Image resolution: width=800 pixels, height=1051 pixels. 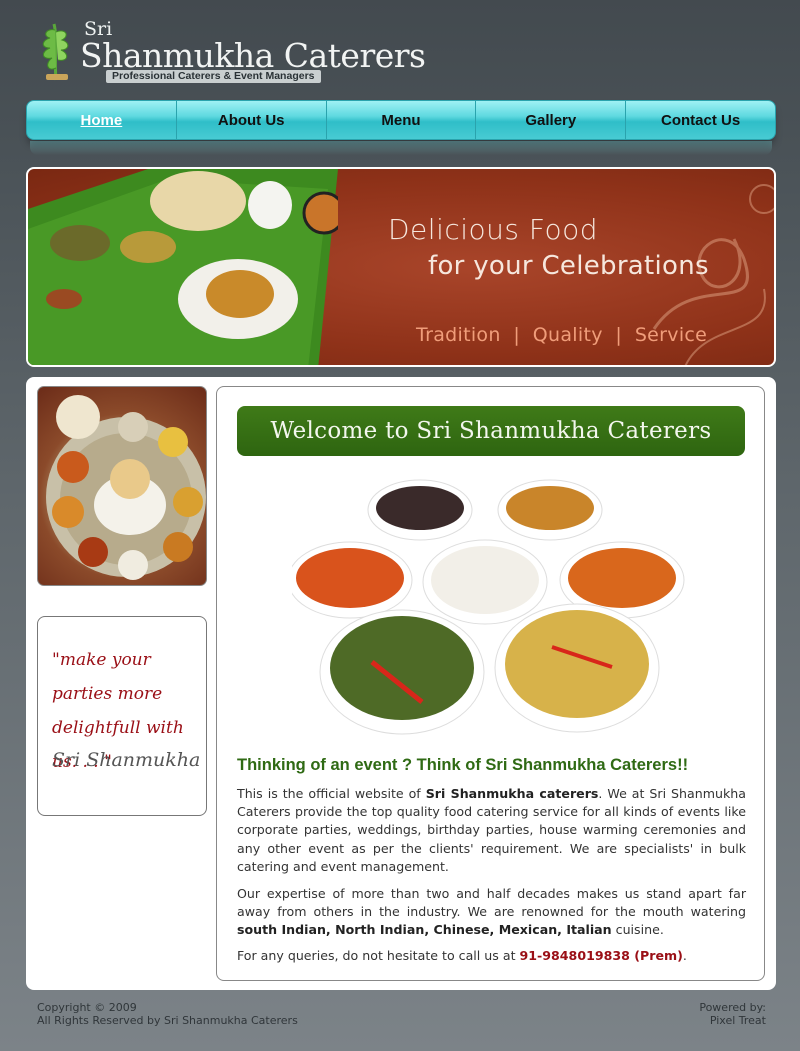 What do you see at coordinates (684, 955) in the screenshot?
I see `contact-text-end: .` at bounding box center [684, 955].